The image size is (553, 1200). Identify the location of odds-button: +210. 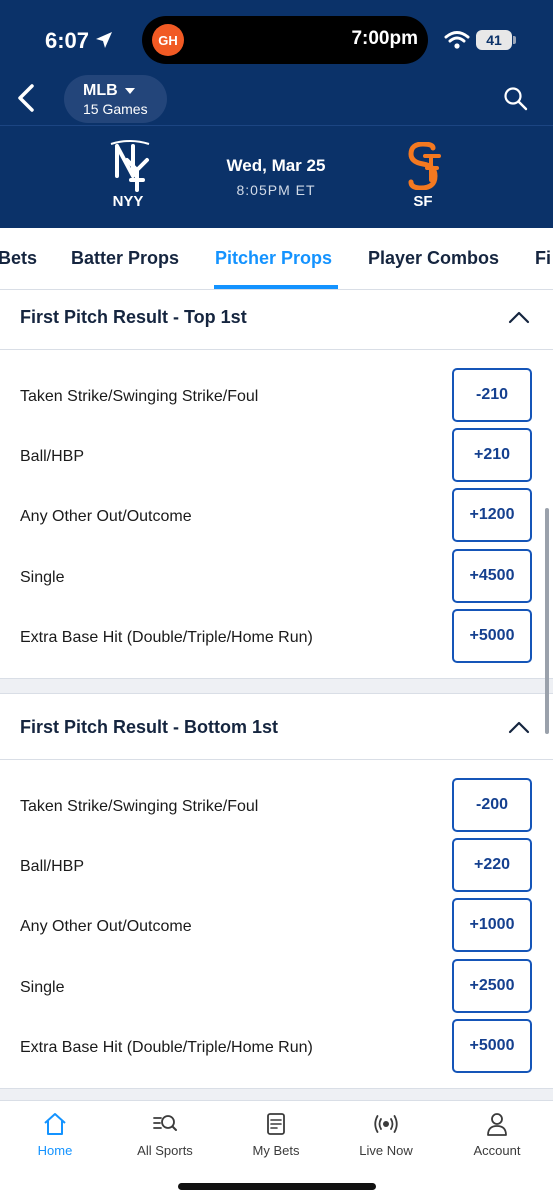
(492, 455).